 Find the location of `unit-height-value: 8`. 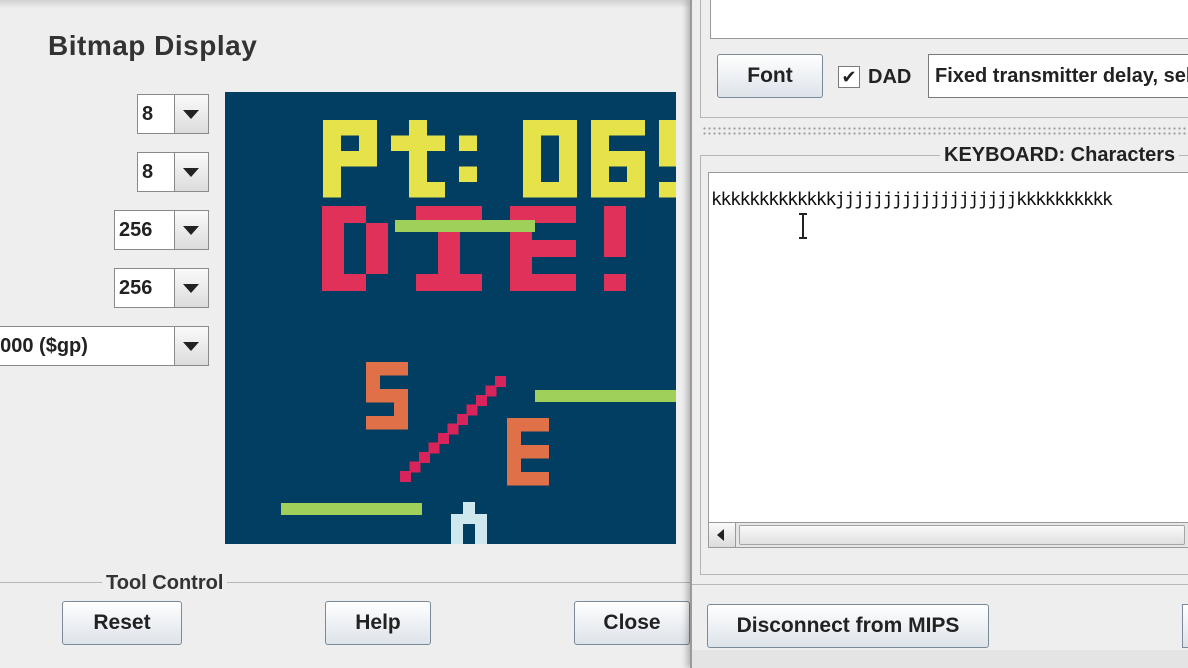

unit-height-value: 8 is located at coordinates (148, 172).